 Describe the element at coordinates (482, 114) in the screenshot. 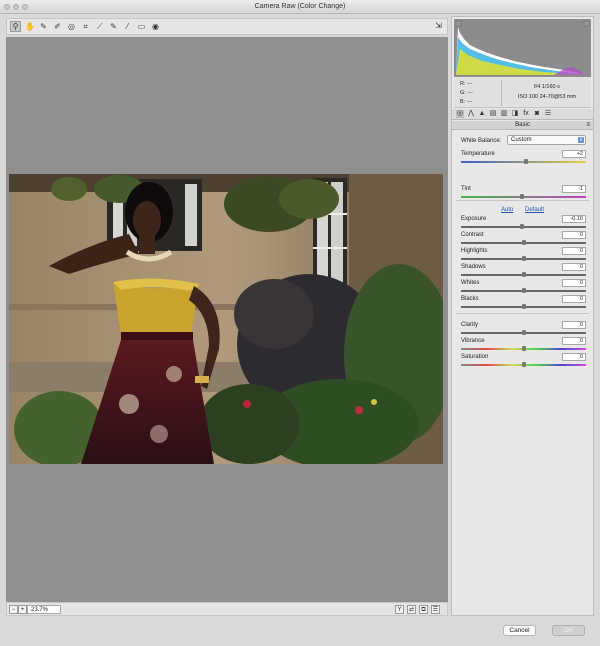

I see `panel-tab-2: ▲` at that location.